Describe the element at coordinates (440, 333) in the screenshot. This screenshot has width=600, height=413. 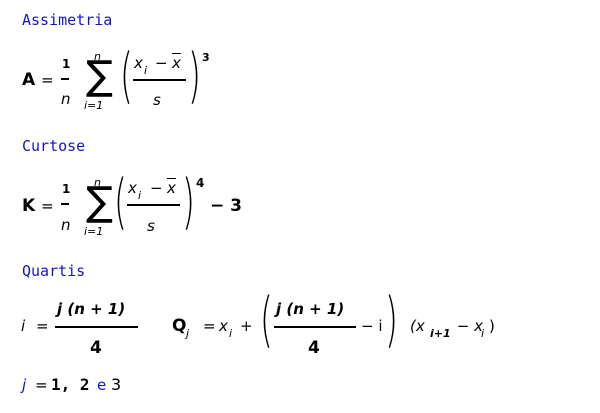
I see `diff-subscript-1: i+1` at that location.